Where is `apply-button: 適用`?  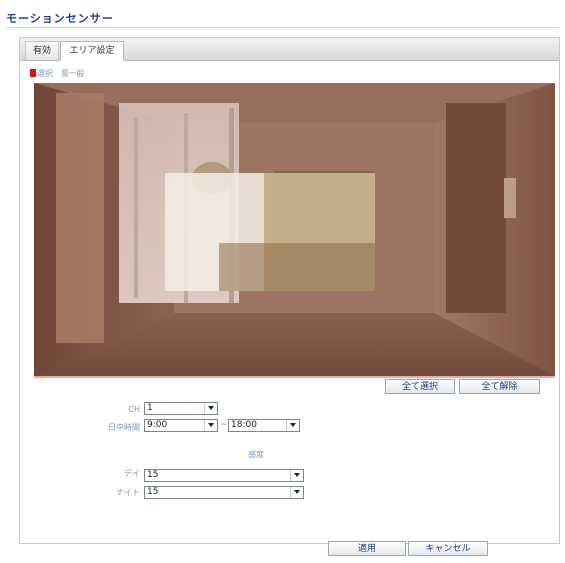 apply-button: 適用 is located at coordinates (367, 548).